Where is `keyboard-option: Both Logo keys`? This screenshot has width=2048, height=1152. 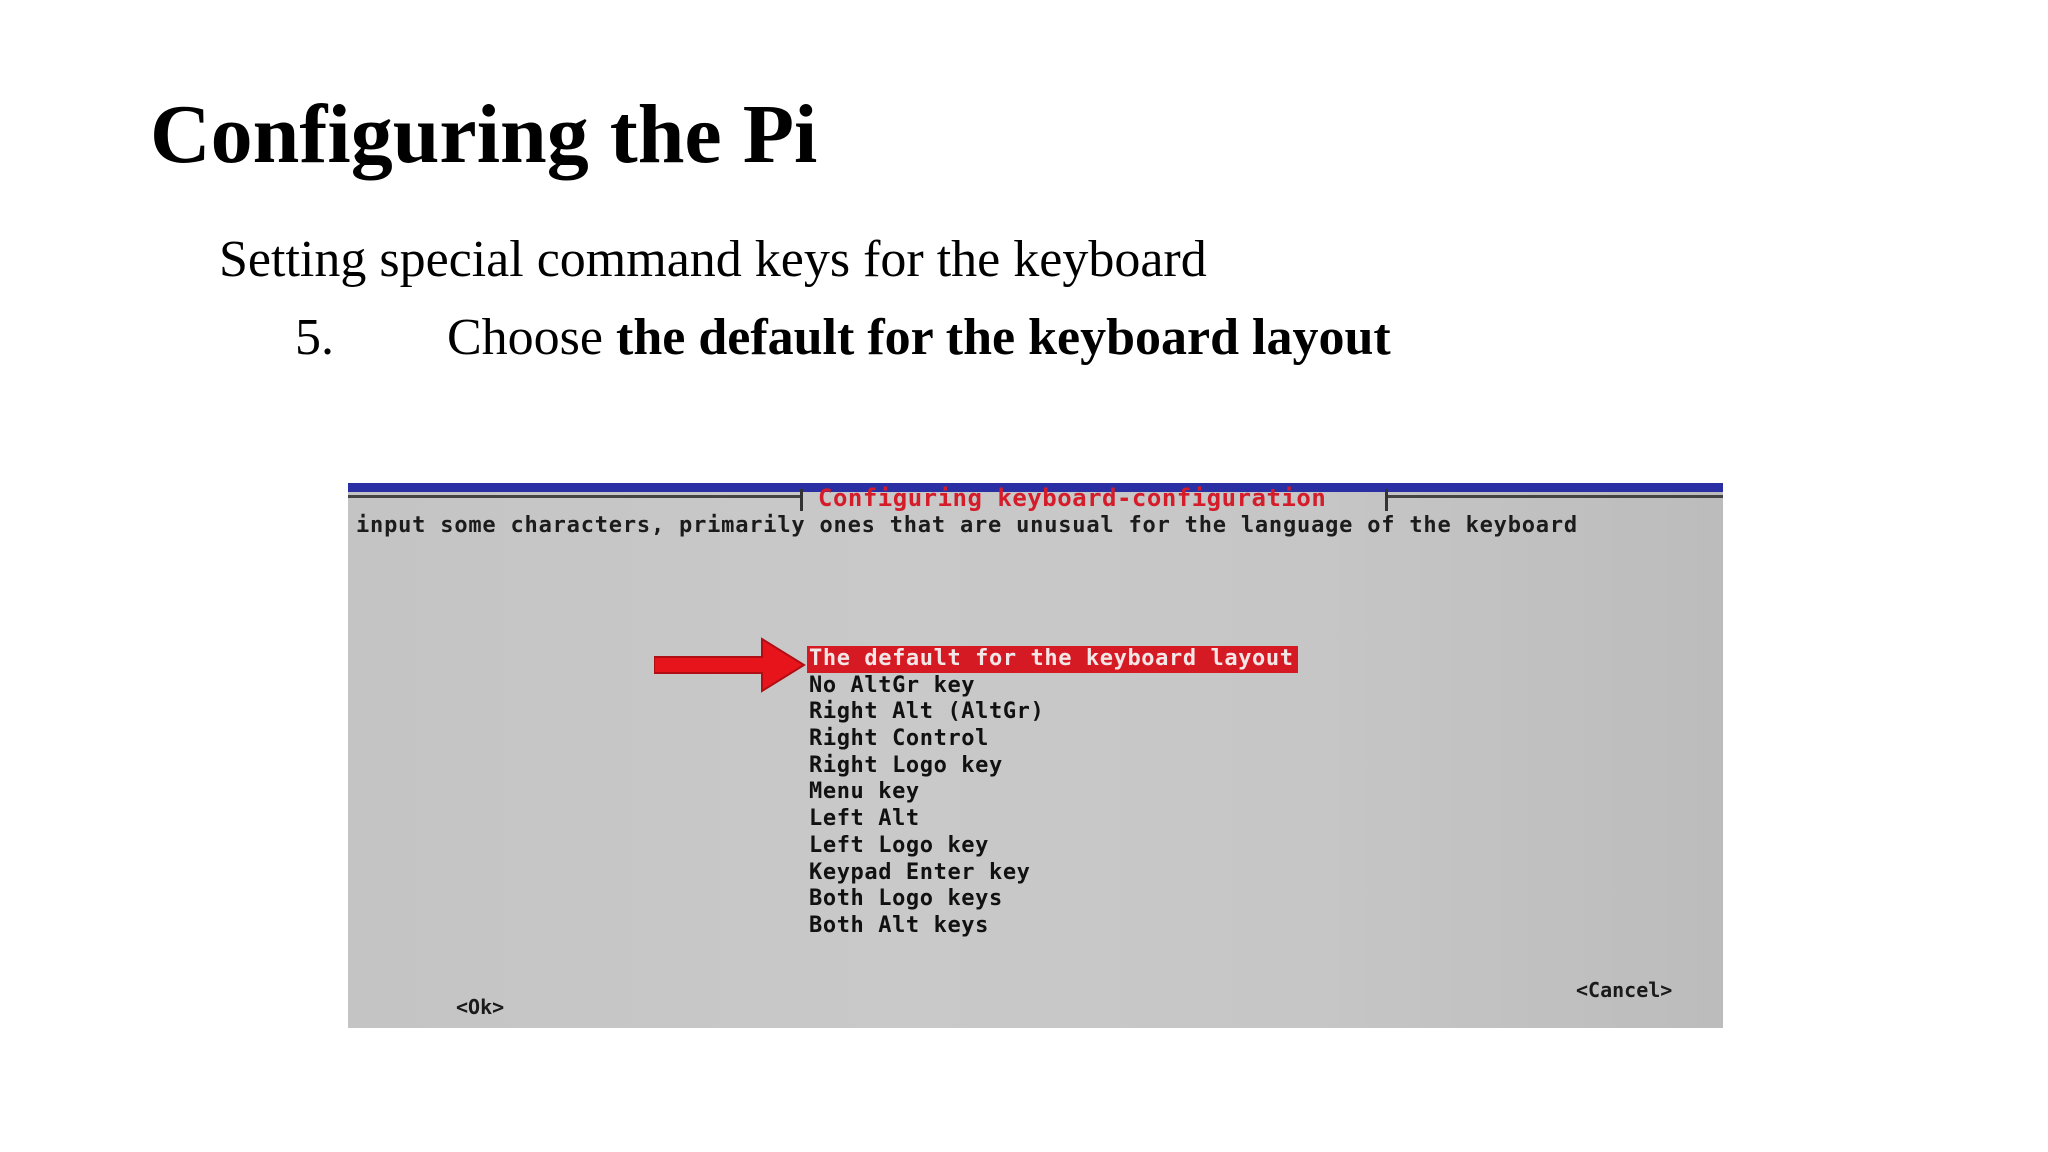 keyboard-option: Both Logo keys is located at coordinates (1052, 899).